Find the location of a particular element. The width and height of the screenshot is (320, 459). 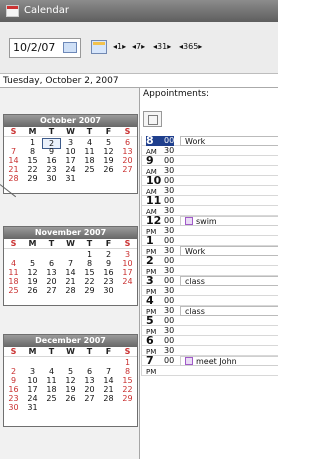

time-slot: PM 30 Work is located at coordinates (209, 251).